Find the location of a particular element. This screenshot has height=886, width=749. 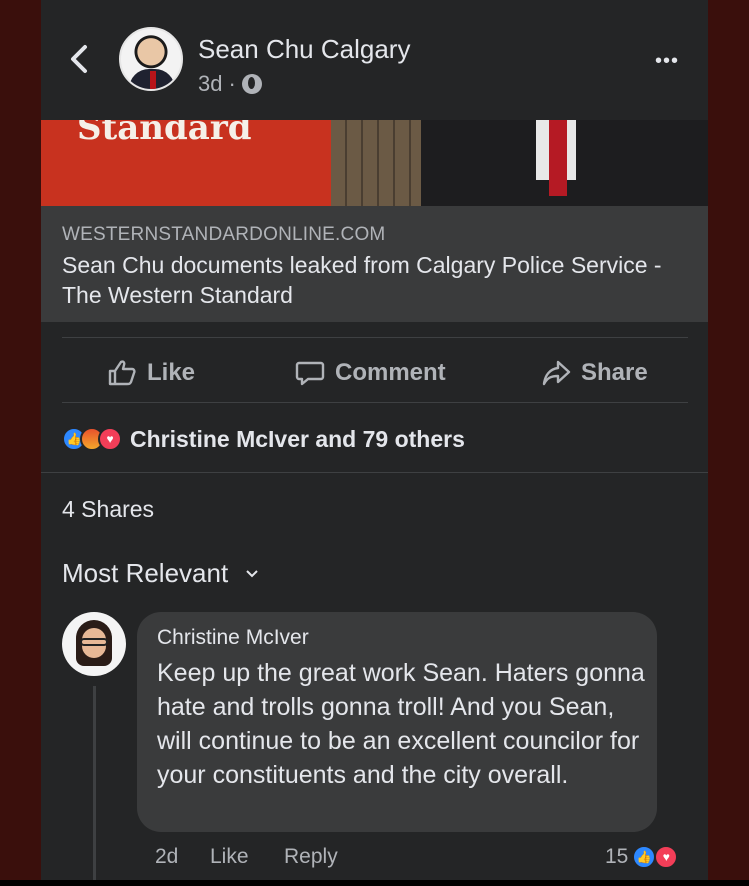

avatar-tie is located at coordinates (153, 80).